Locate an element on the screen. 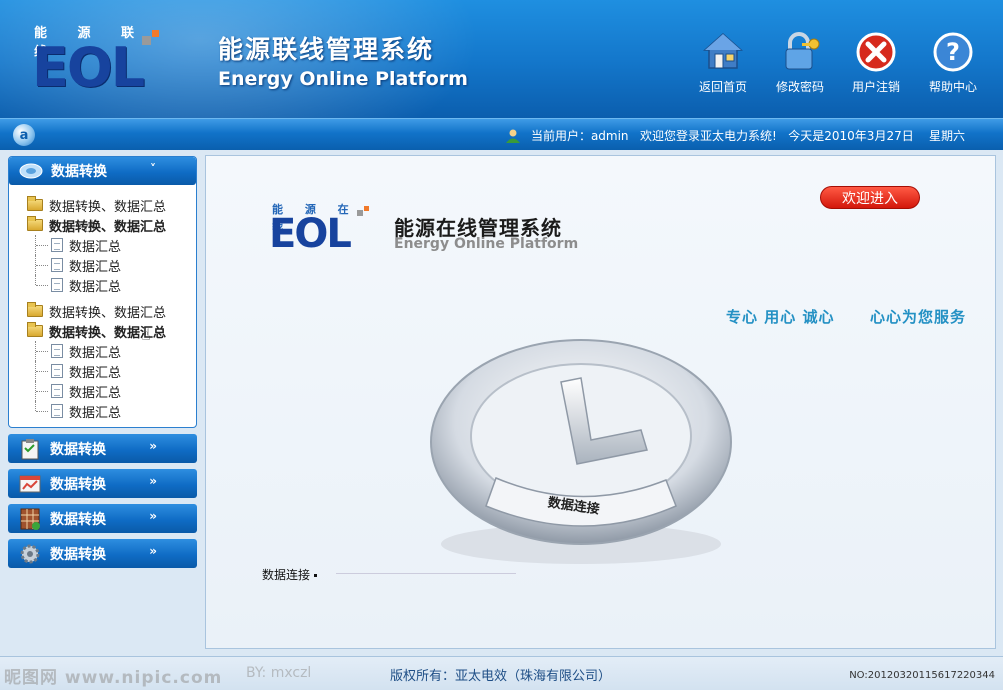 The image size is (1003, 690). app-title: 能源联线管理系统 is located at coordinates (326, 49).